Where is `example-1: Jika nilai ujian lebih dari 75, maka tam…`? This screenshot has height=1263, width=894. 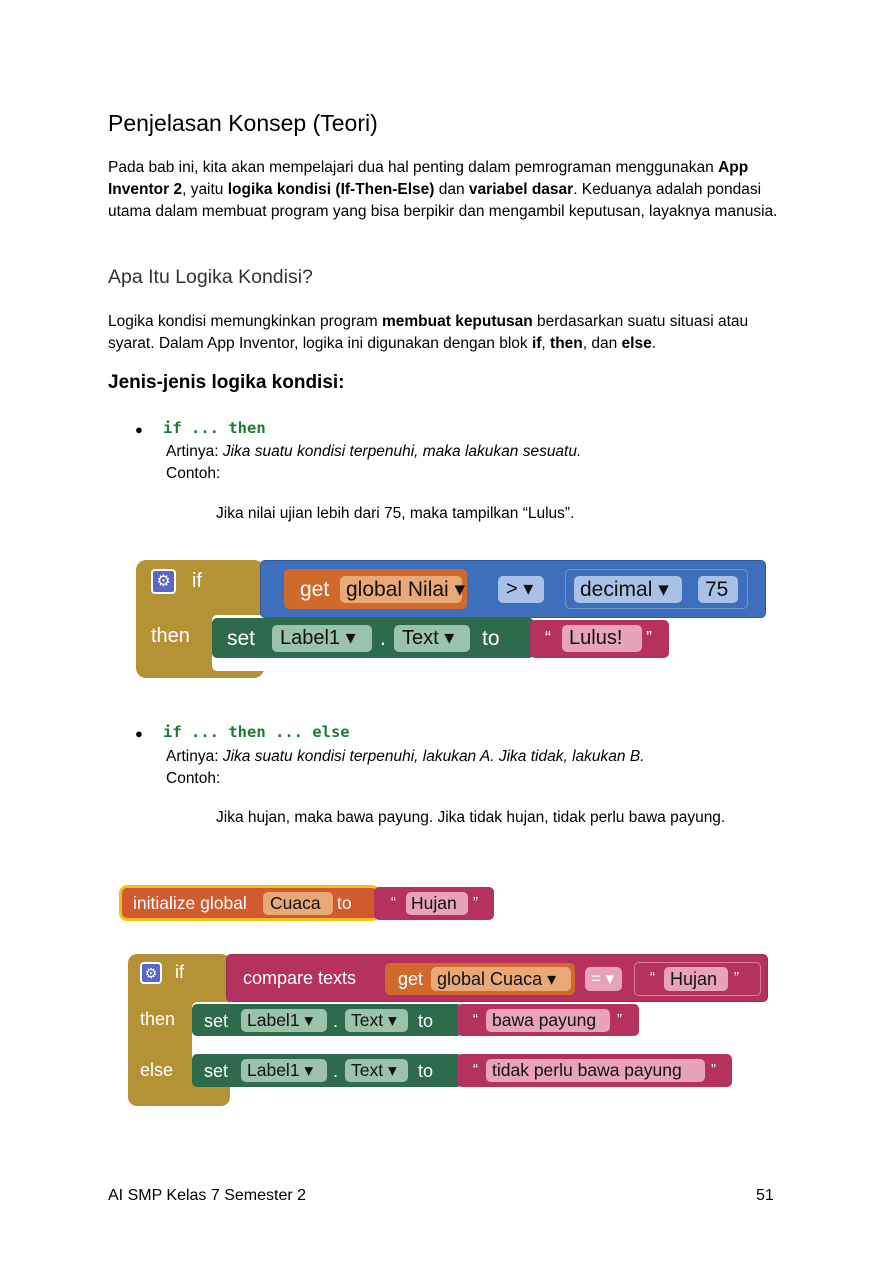
example-1: Jika nilai ujian lebih dari 75, maka tam… is located at coordinates (395, 513).